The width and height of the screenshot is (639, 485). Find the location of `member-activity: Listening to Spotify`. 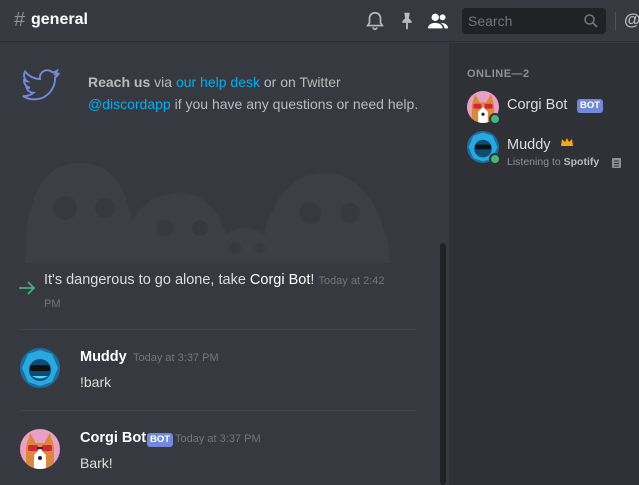

member-activity: Listening to Spotify is located at coordinates (553, 162).